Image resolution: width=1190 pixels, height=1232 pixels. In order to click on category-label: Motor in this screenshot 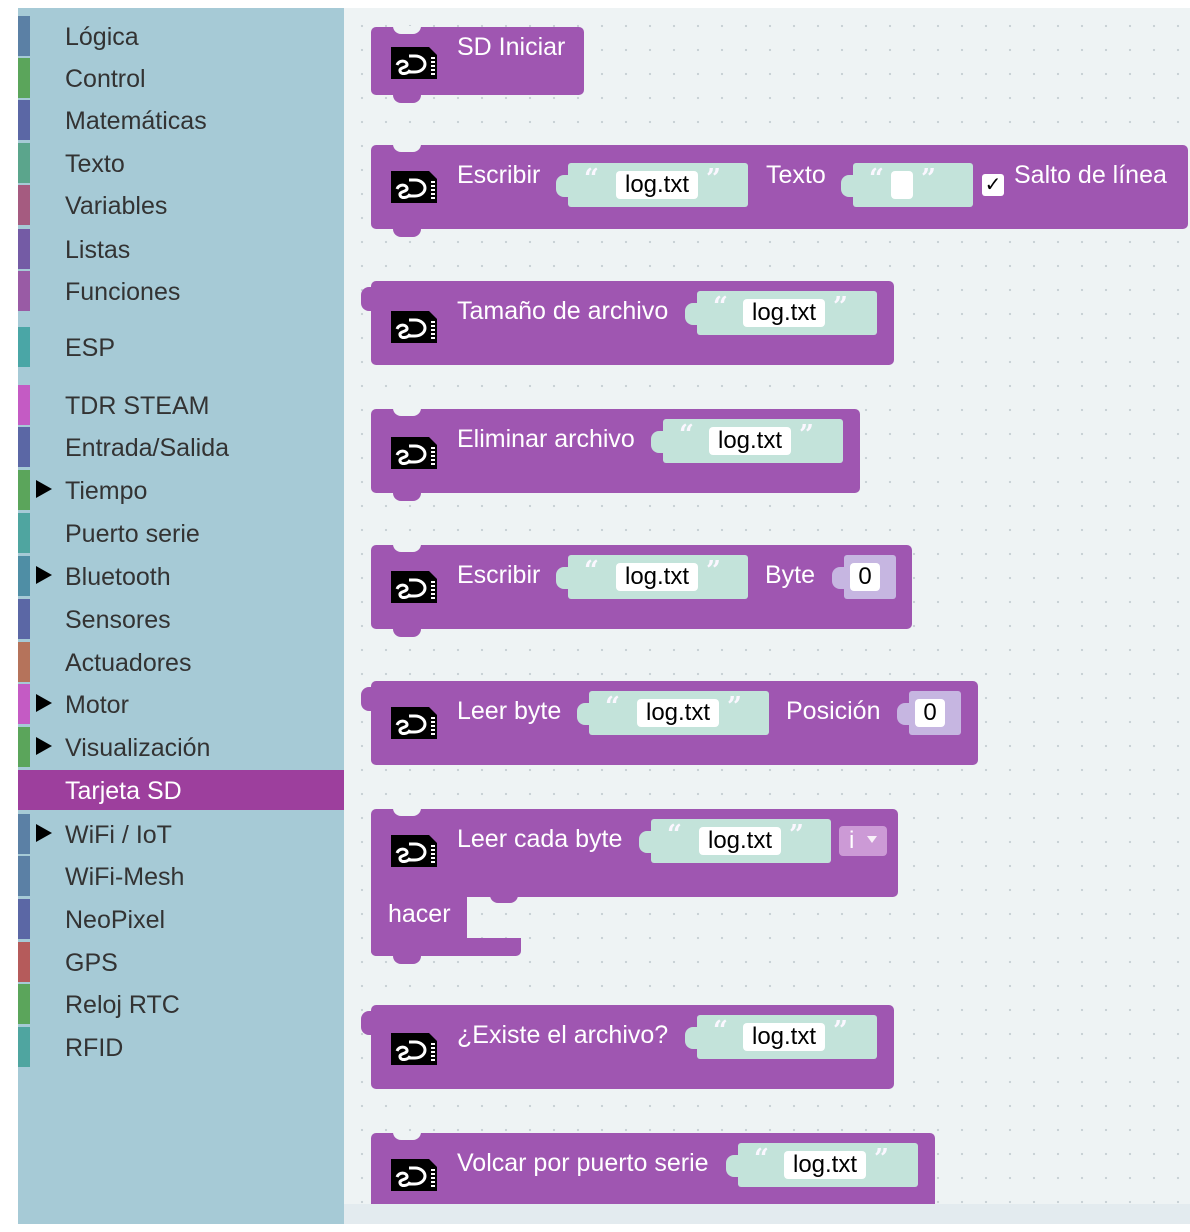, I will do `click(97, 705)`.